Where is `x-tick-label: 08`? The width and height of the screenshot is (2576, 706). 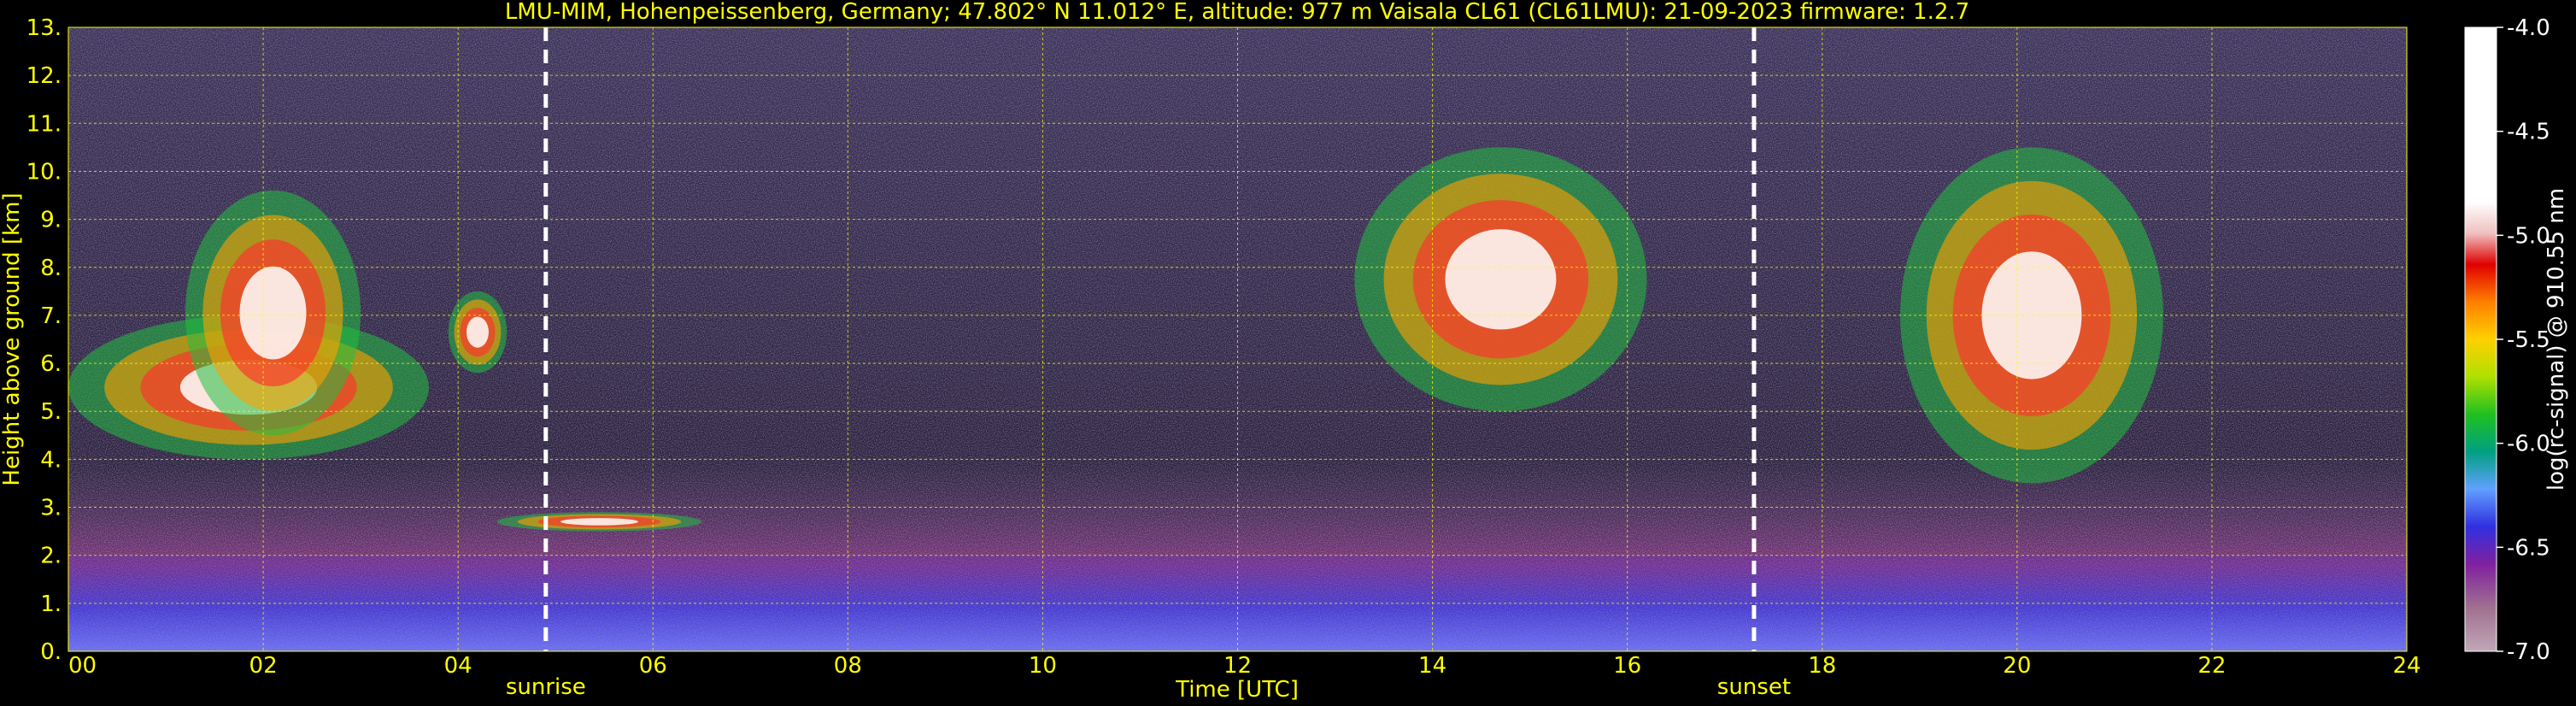
x-tick-label: 08 is located at coordinates (848, 666).